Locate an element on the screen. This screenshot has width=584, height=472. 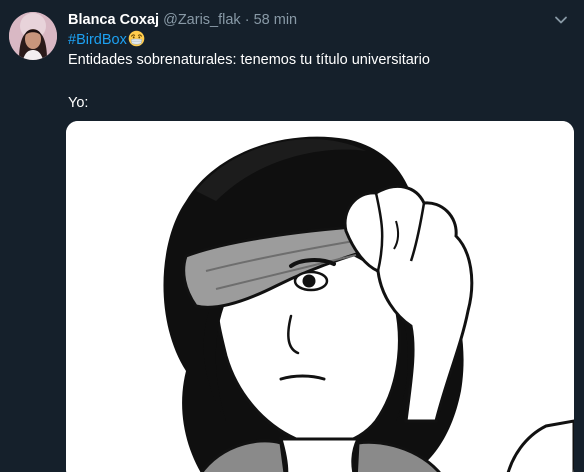
user-handle: @Zaris_flak is located at coordinates (202, 20).